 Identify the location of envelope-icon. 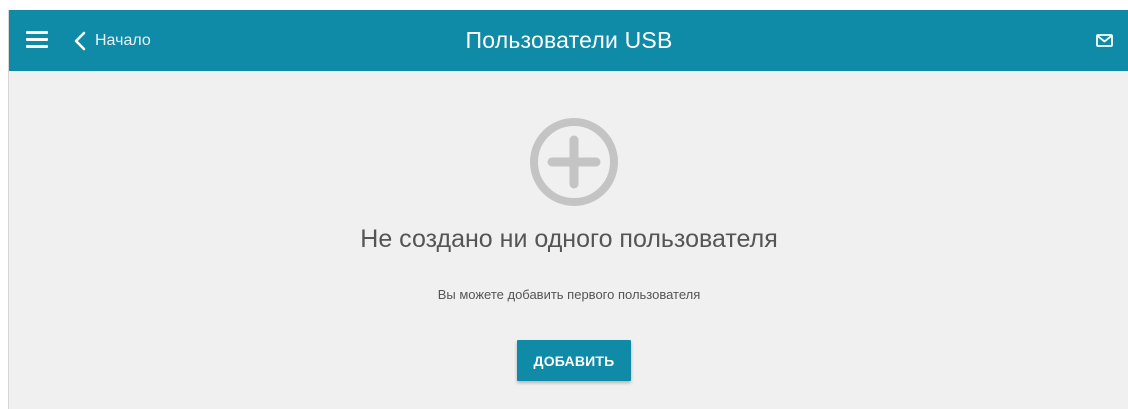
(1104, 40).